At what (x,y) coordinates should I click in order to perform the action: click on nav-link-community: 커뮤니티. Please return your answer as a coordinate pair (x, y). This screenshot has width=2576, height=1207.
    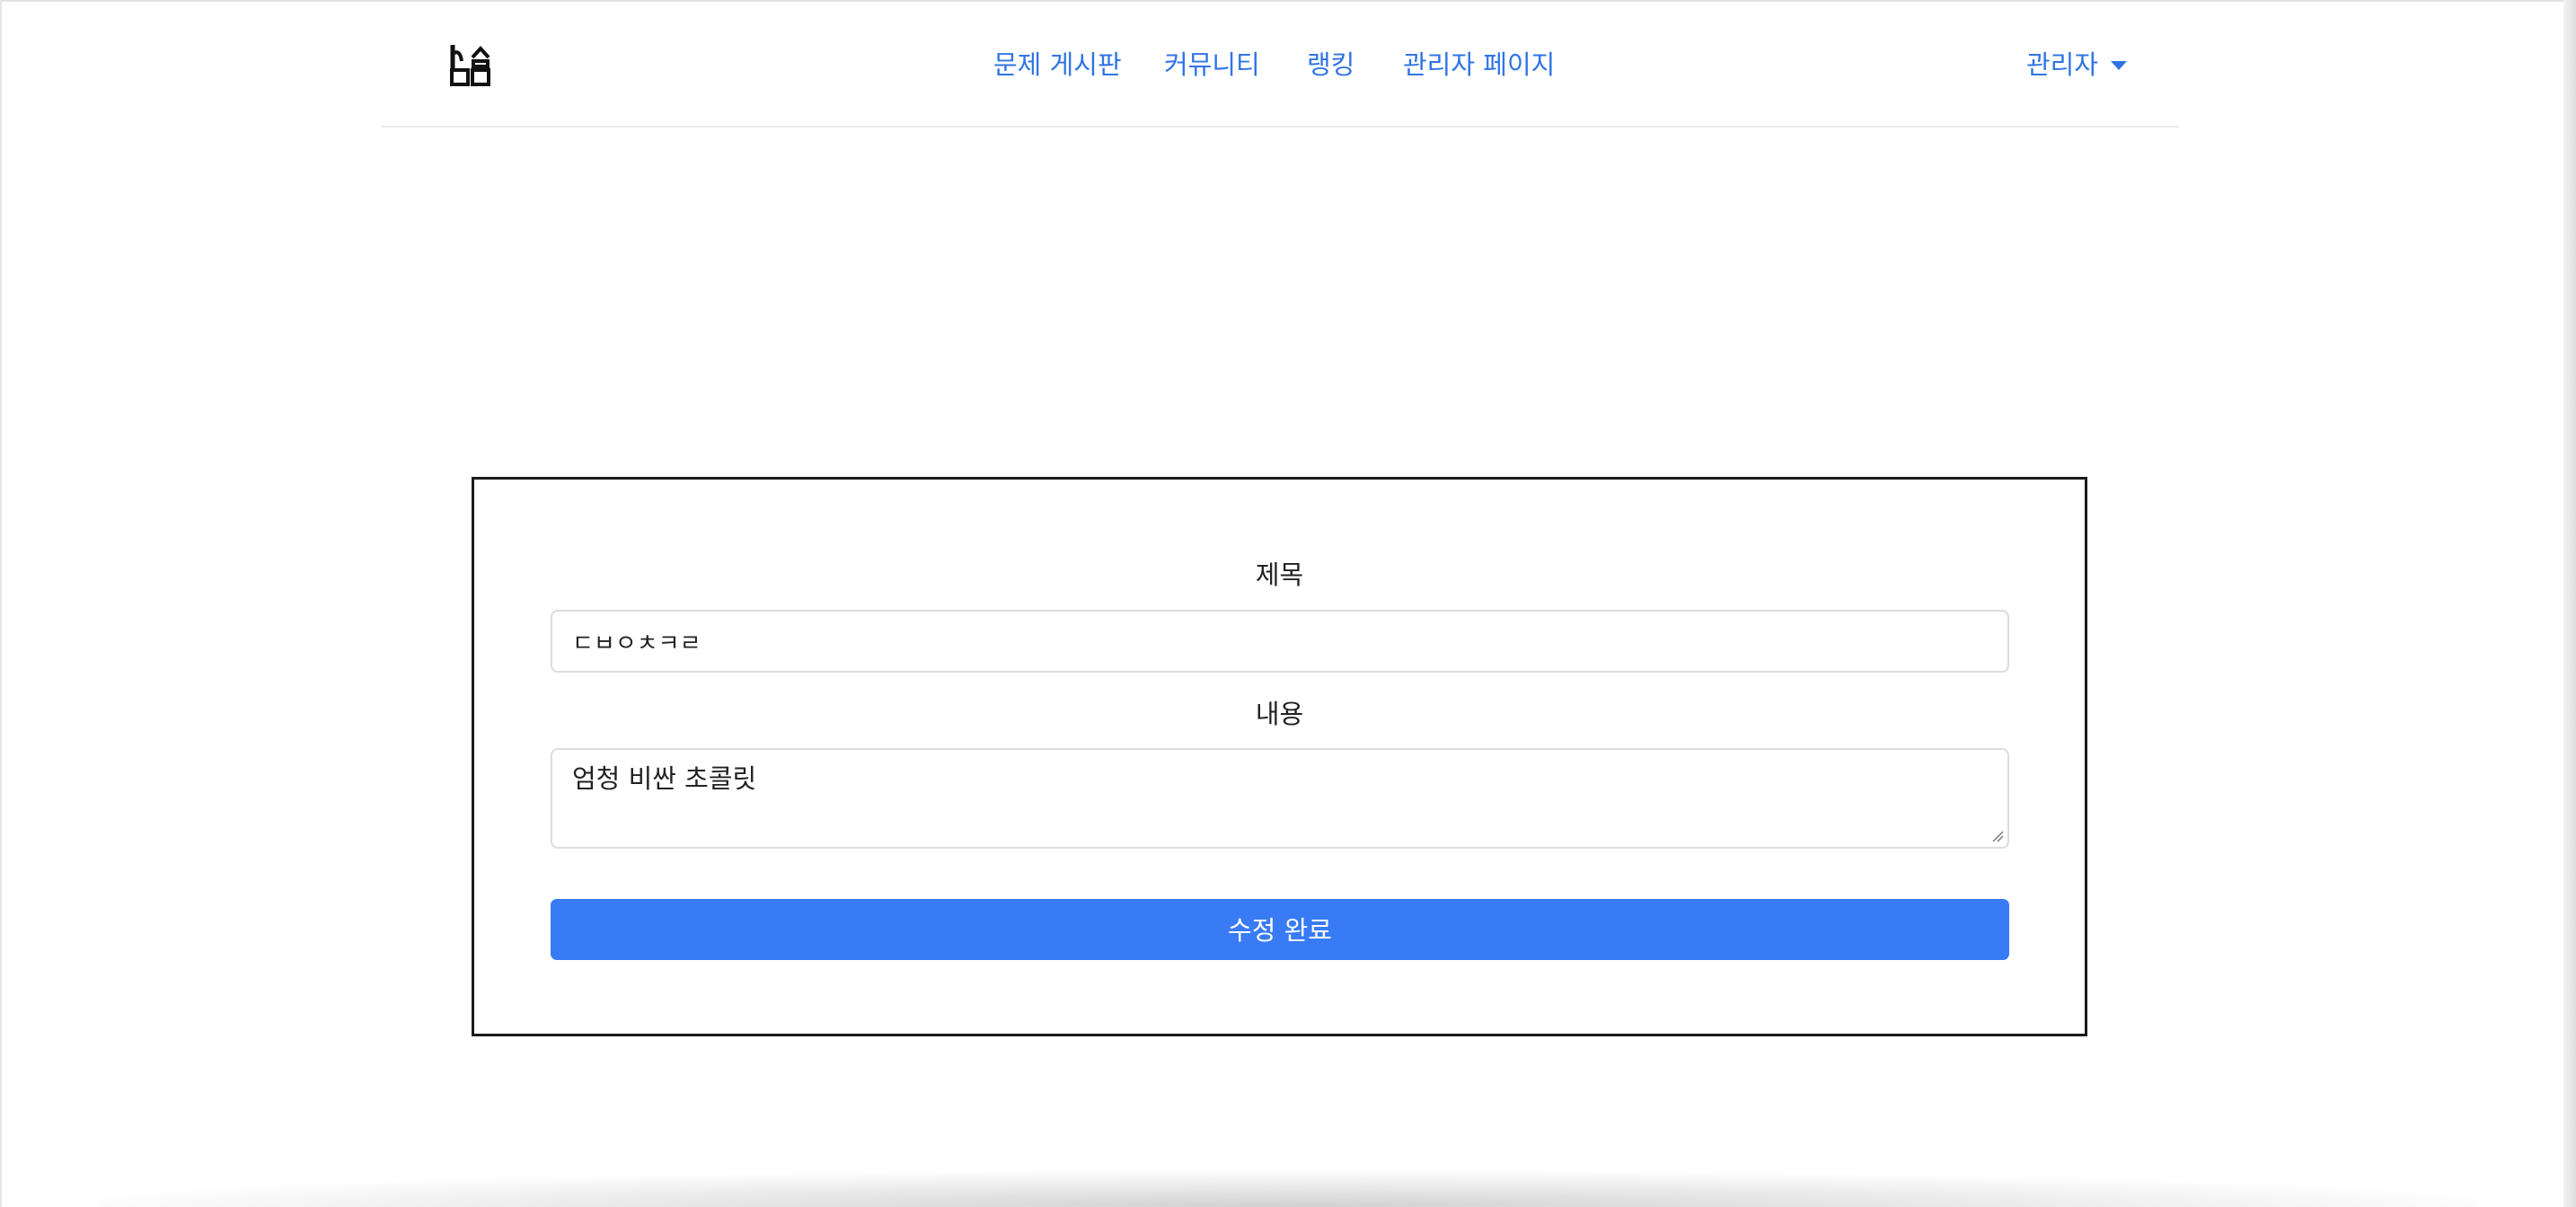
    Looking at the image, I should click on (1212, 65).